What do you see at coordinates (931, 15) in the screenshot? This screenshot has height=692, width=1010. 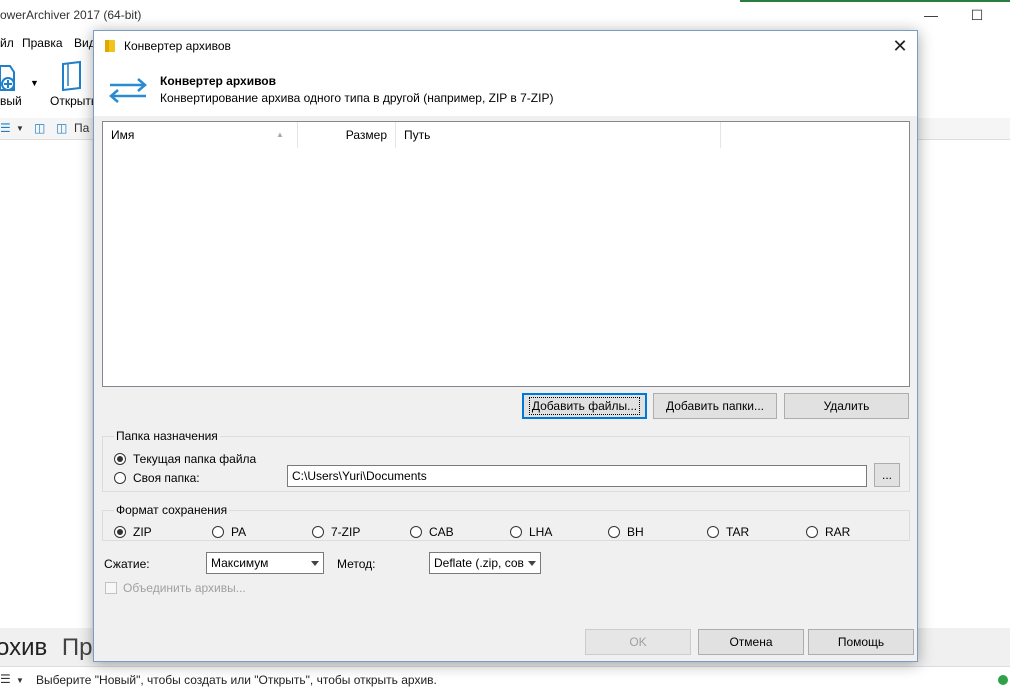 I see `minimize-icon: —` at bounding box center [931, 15].